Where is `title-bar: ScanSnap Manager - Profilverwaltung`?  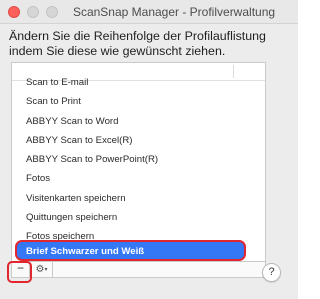
title-bar: ScanSnap Manager - Profilverwaltung is located at coordinates (149, 12).